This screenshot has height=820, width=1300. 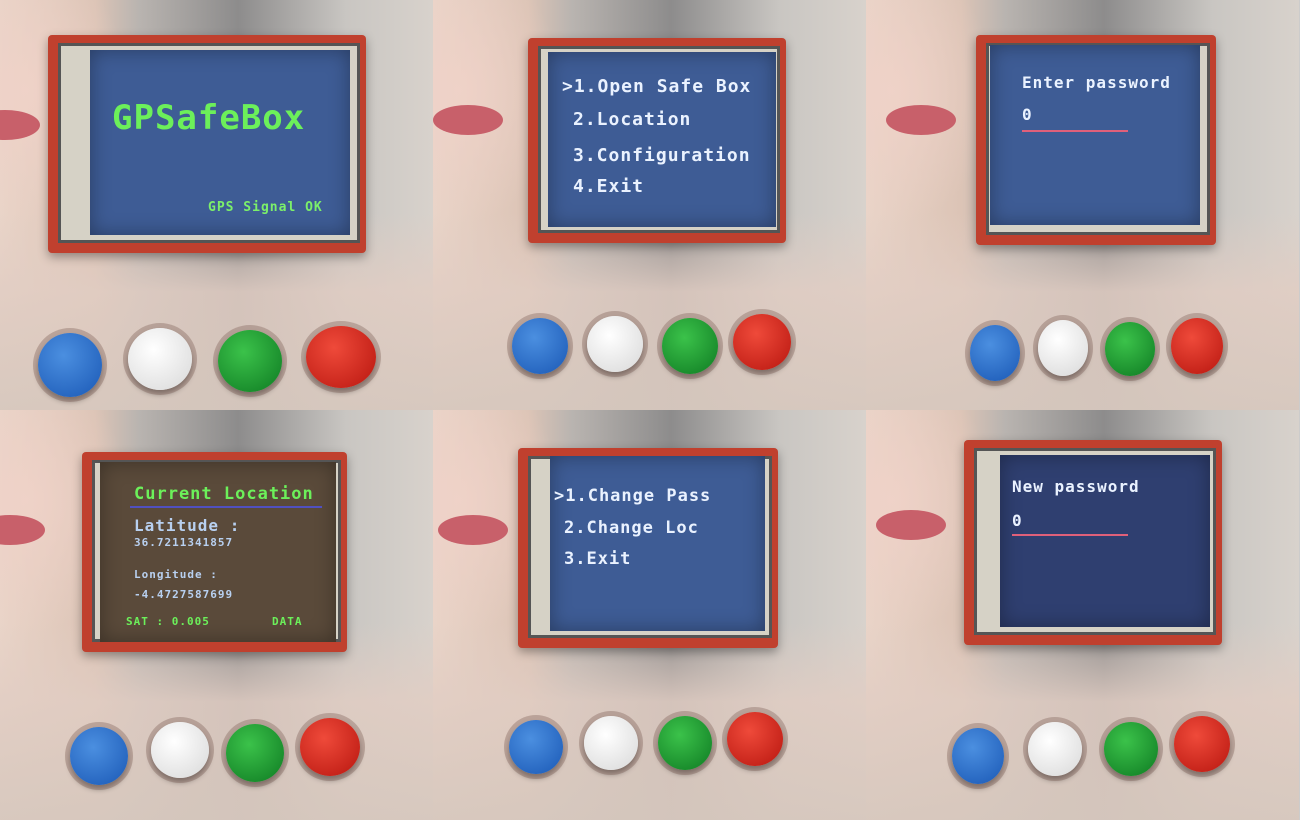 What do you see at coordinates (187, 525) in the screenshot?
I see `latitude-label: Latitude :` at bounding box center [187, 525].